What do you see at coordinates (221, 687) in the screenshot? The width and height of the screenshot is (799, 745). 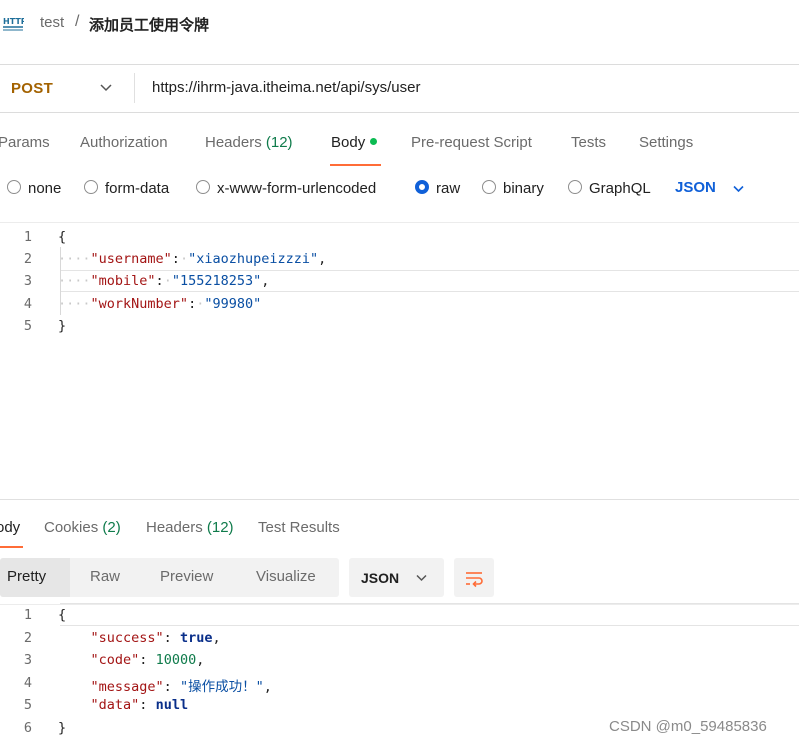 I see `json-value: "操作成功！"` at bounding box center [221, 687].